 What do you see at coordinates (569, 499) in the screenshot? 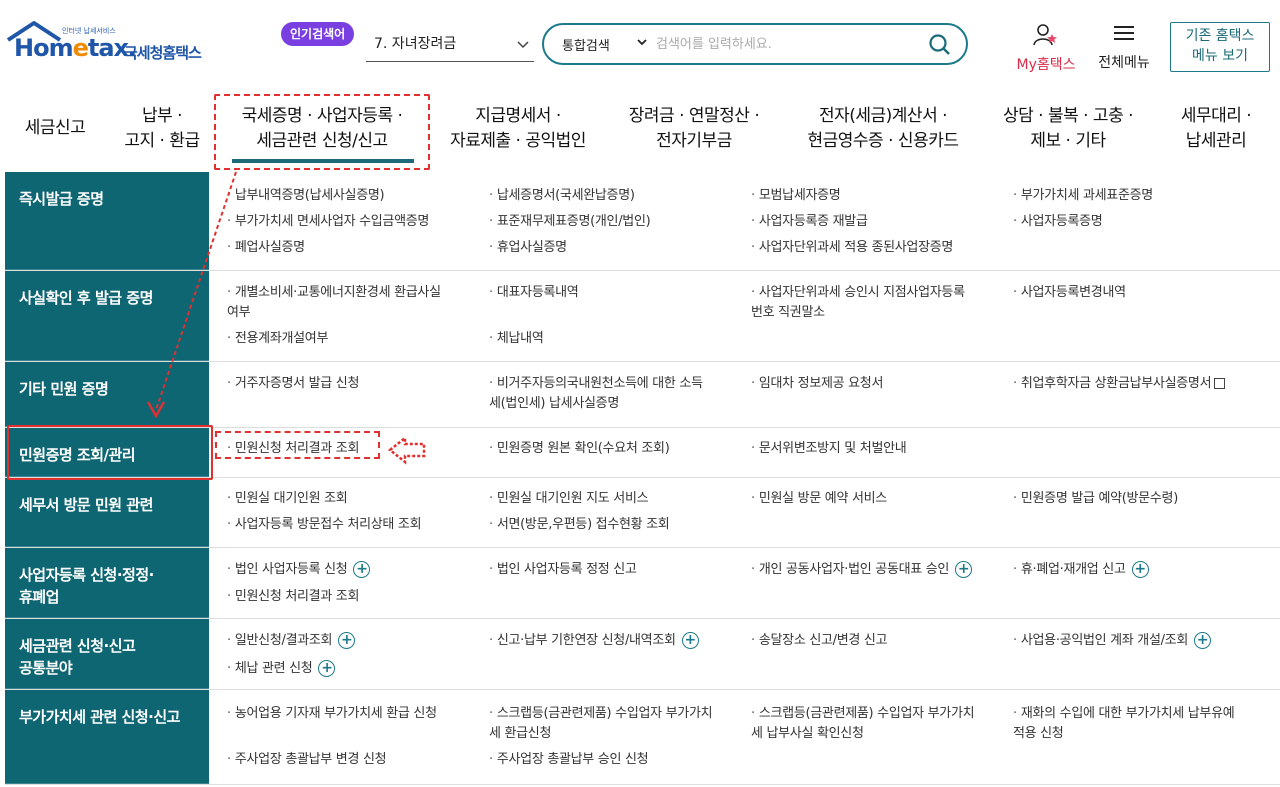
I see `menu-link: · 민원실 대기인원 지도 서비스` at bounding box center [569, 499].